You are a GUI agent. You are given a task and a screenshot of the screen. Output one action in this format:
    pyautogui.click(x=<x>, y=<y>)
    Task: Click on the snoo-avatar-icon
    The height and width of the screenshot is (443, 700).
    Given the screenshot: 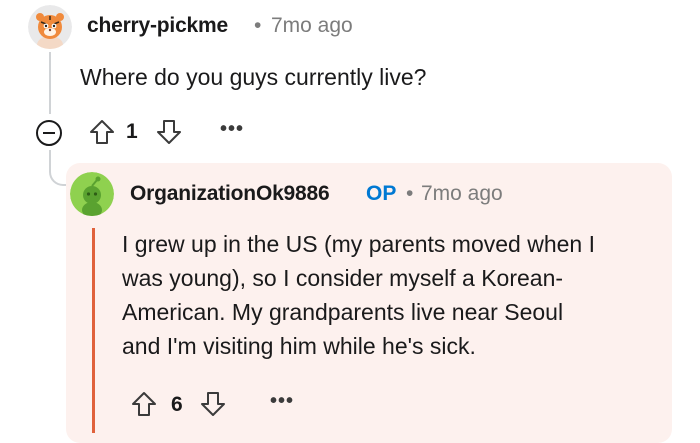 What is the action you would take?
    pyautogui.click(x=92, y=194)
    